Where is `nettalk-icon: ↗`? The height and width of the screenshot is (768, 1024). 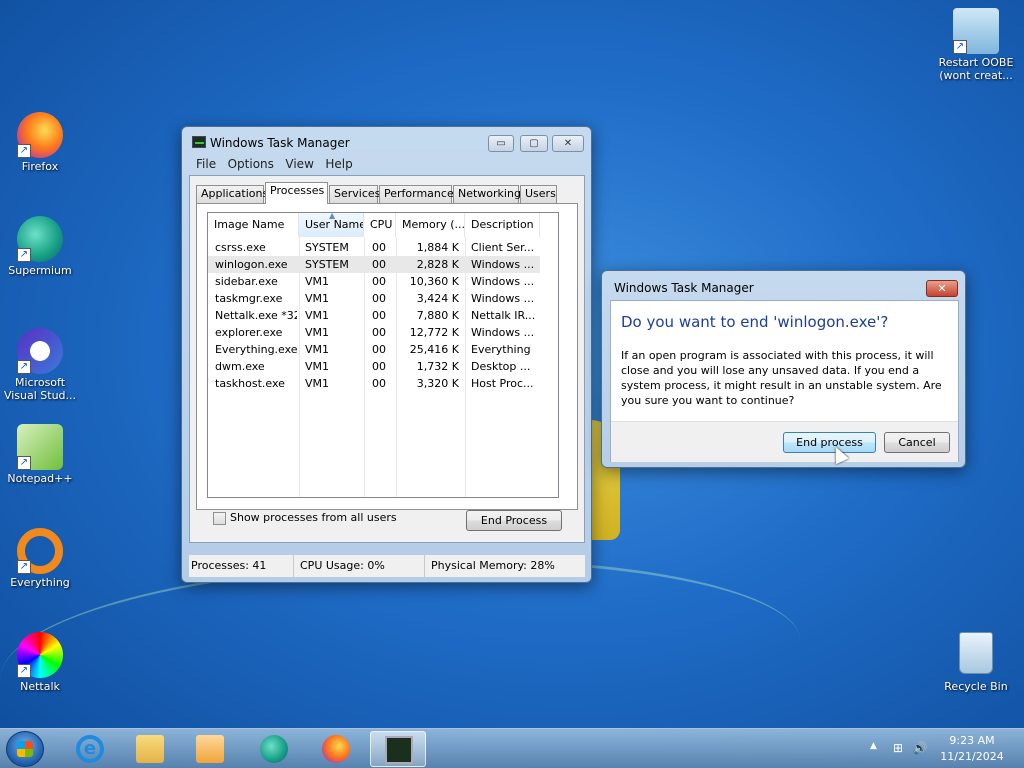 nettalk-icon: ↗ is located at coordinates (40, 655).